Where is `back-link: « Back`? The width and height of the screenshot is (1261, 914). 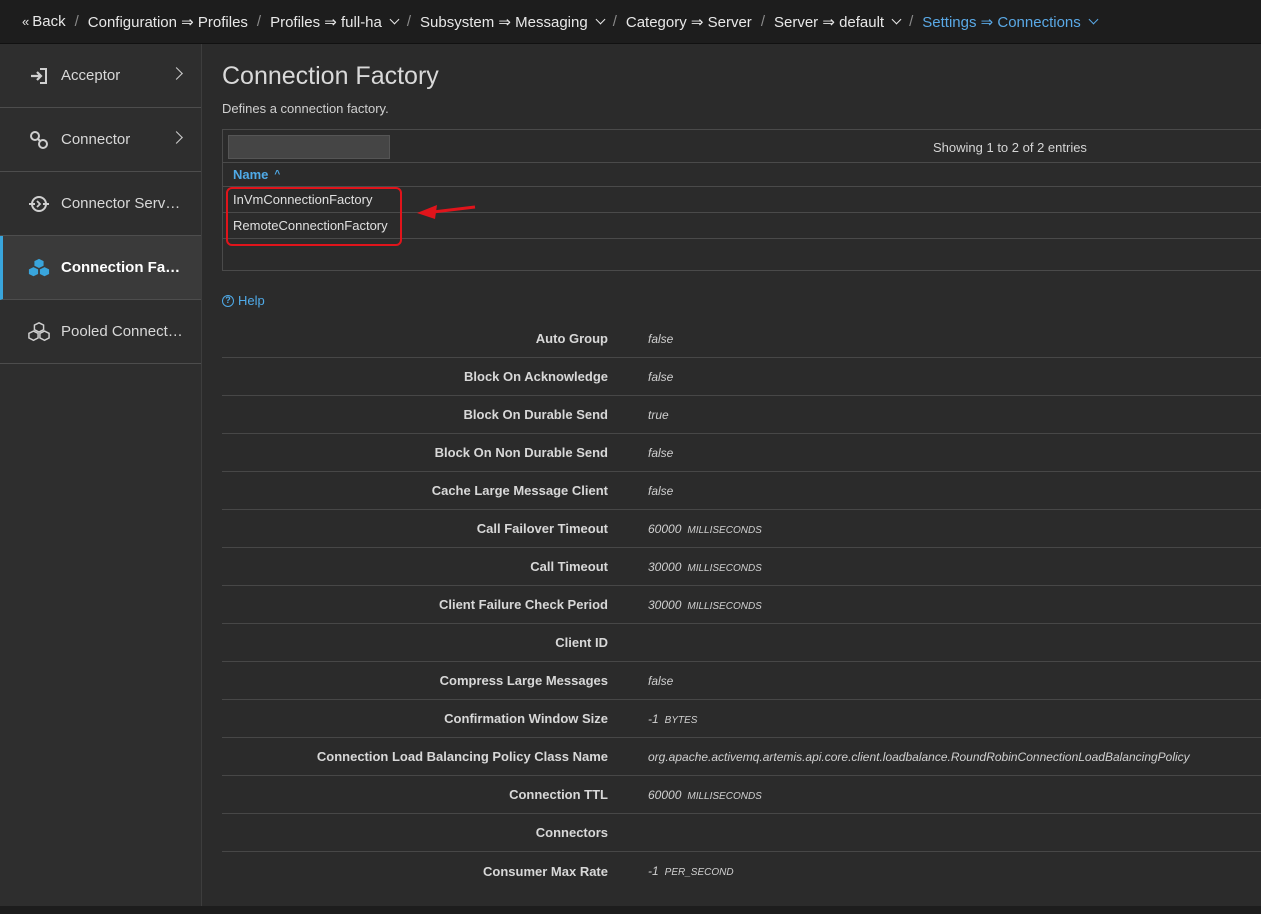
back-link: « Back is located at coordinates (44, 21).